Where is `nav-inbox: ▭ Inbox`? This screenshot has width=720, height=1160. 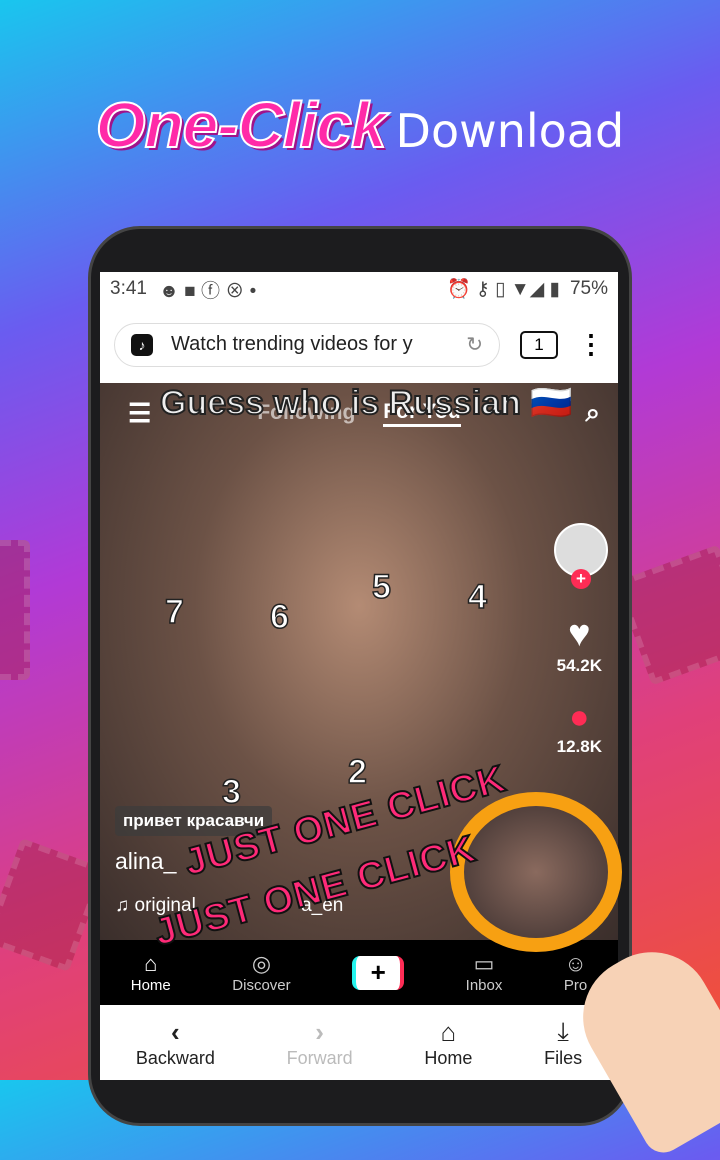
nav-inbox: ▭ Inbox is located at coordinates (484, 972).